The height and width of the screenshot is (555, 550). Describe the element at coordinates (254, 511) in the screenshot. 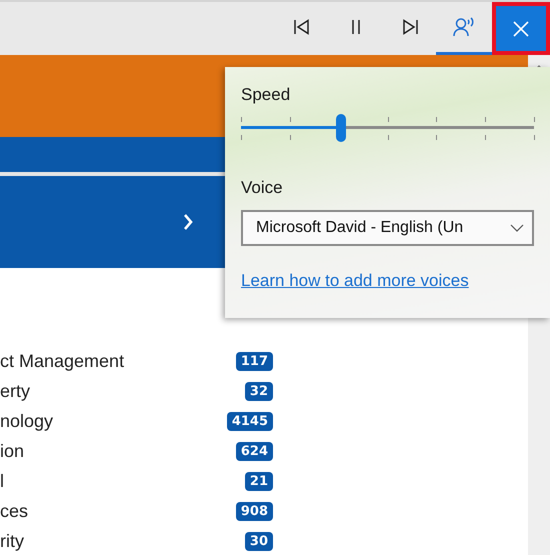

I see `count-badge: 908` at that location.